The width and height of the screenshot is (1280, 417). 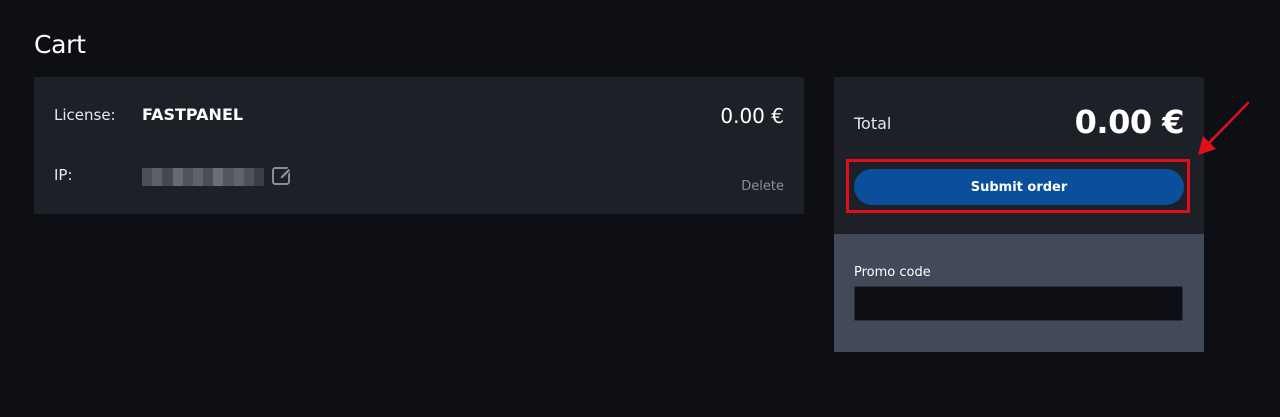 I want to click on total-label: Total, so click(x=873, y=123).